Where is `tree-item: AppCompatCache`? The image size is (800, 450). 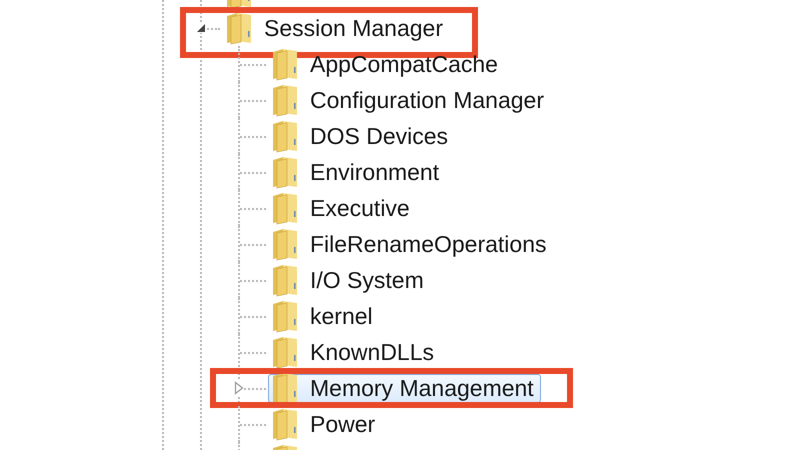
tree-item: AppCompatCache is located at coordinates (386, 64).